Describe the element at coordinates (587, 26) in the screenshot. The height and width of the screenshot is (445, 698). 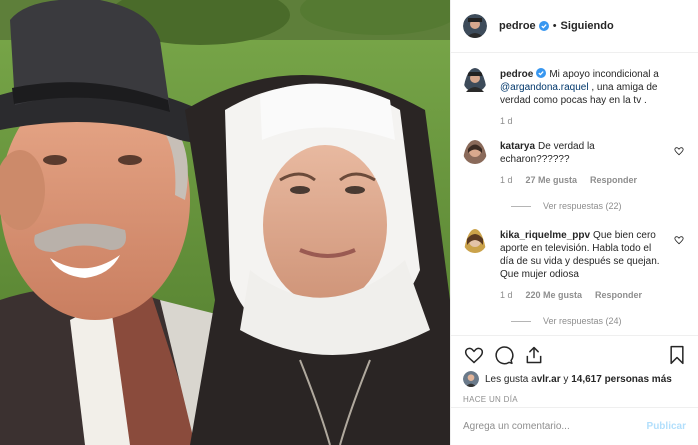
I see `follow-status-button: Siguiendo` at that location.